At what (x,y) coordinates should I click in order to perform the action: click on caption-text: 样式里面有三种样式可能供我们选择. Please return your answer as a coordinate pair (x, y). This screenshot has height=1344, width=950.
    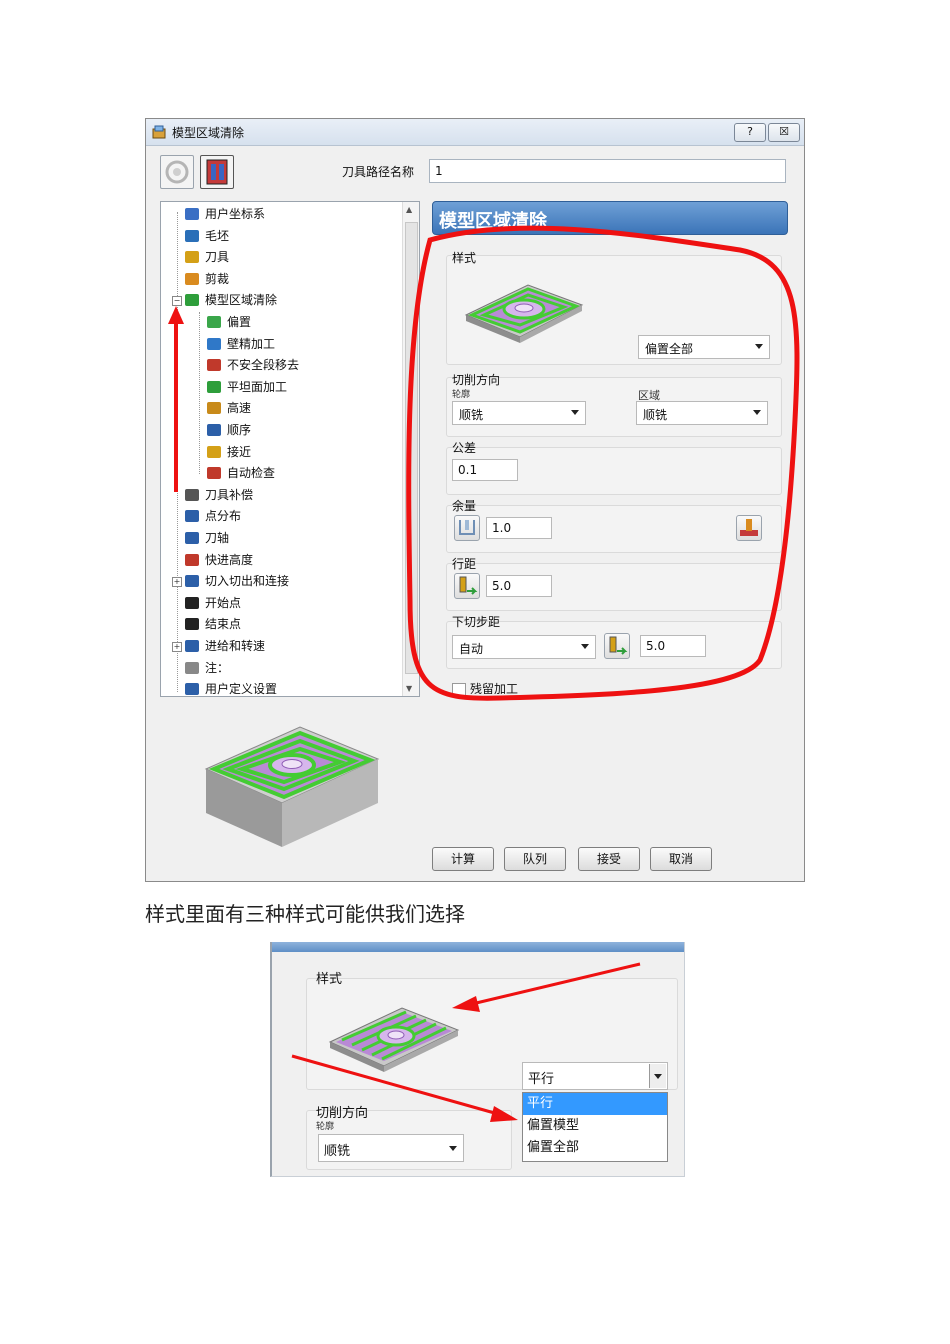
    Looking at the image, I should click on (305, 914).